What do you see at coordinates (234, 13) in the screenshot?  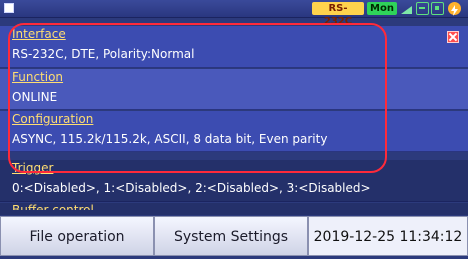 I see `status-bar: RS-232C Mon` at bounding box center [234, 13].